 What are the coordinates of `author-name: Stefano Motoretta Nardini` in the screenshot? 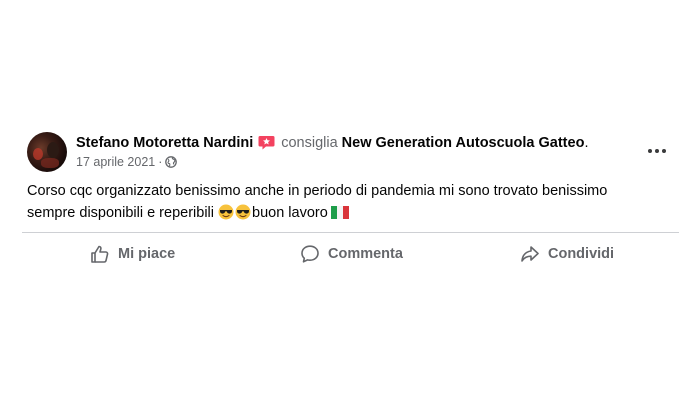 It's located at (164, 143).